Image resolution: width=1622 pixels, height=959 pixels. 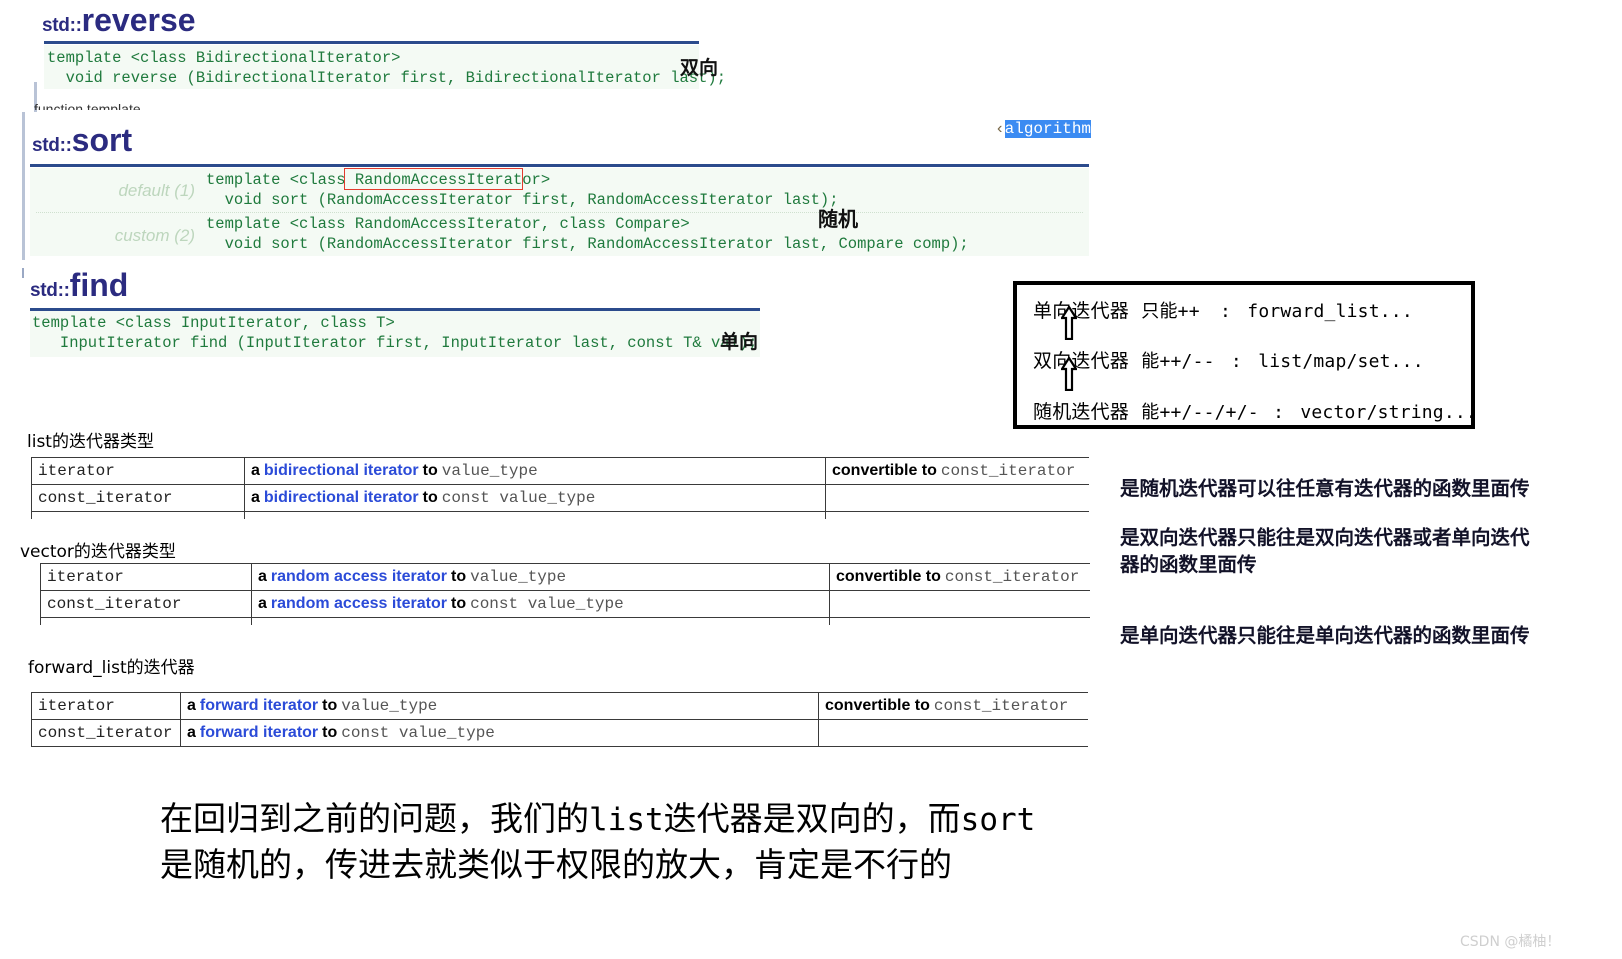 I want to click on fl-row0-a: a, so click(x=191, y=705).